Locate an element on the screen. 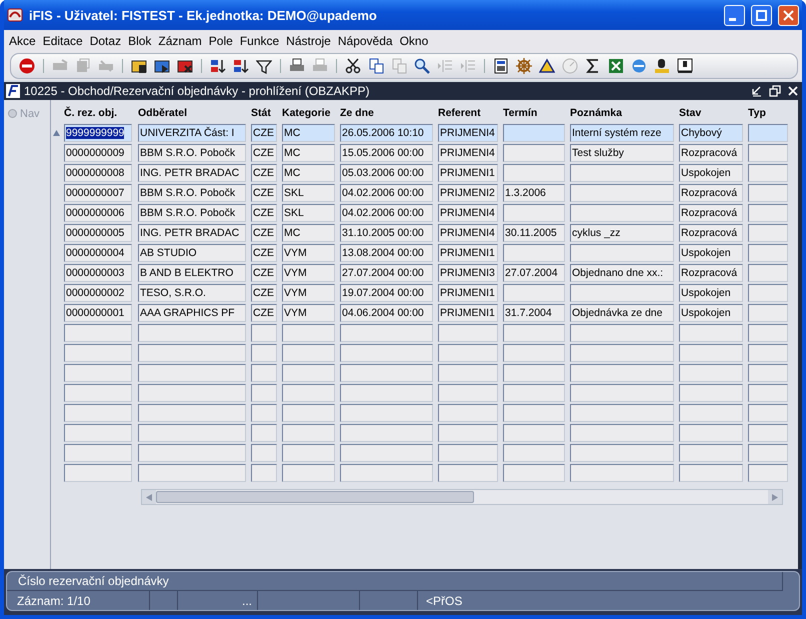 This screenshot has width=806, height=619. menu-item: Funkce is located at coordinates (260, 41).